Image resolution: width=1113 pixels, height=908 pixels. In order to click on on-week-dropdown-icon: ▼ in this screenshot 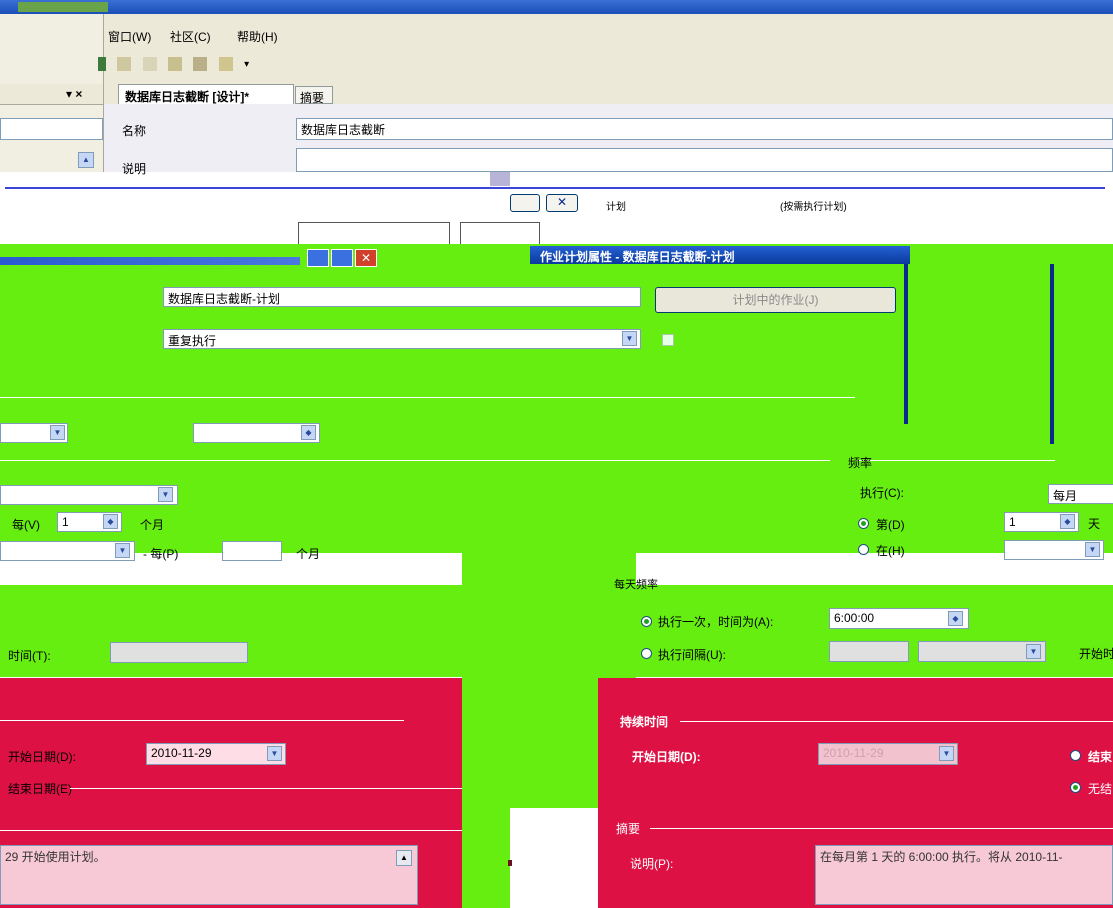, I will do `click(1092, 549)`.